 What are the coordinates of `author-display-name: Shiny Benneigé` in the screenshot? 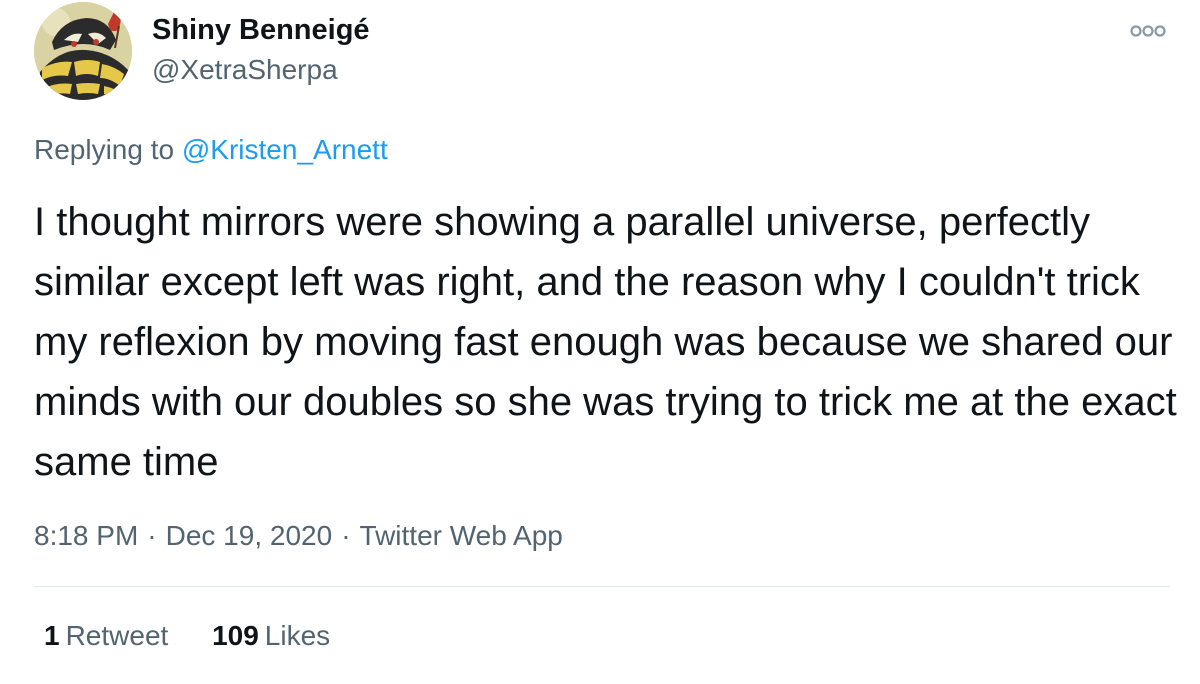 It's located at (261, 30).